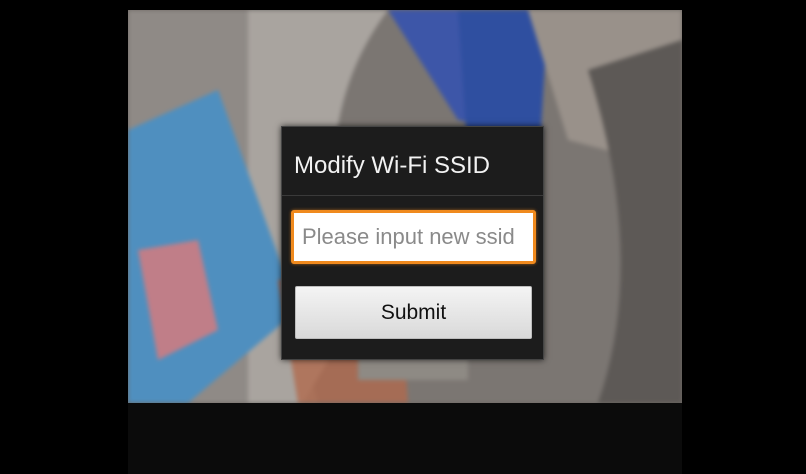  What do you see at coordinates (405, 438) in the screenshot?
I see `bottom-bar` at bounding box center [405, 438].